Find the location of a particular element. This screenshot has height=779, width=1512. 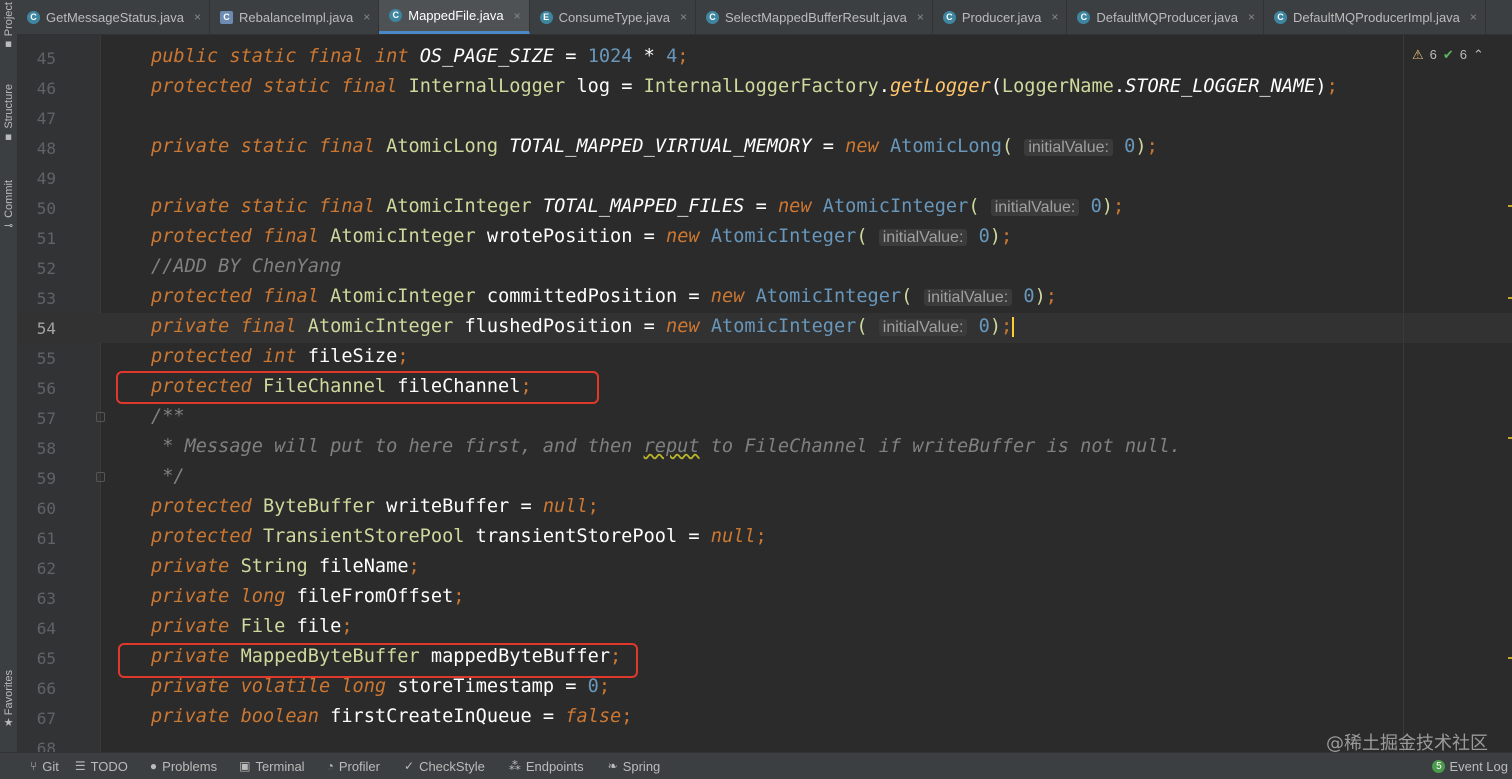

spring-icon: ❧ is located at coordinates (612, 766).